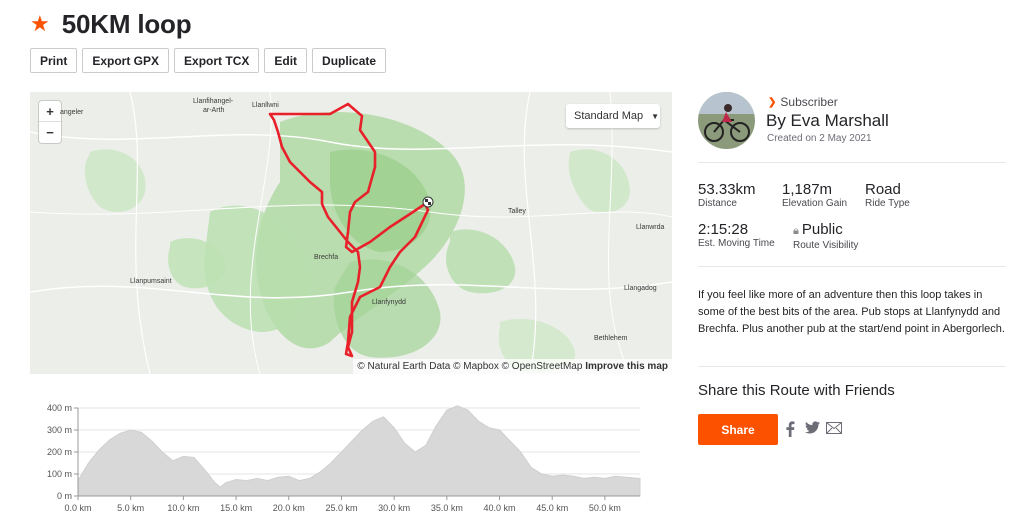 This screenshot has width=1024, height=517. Describe the element at coordinates (609, 116) in the screenshot. I see `map-style-label: Standard Map` at that location.